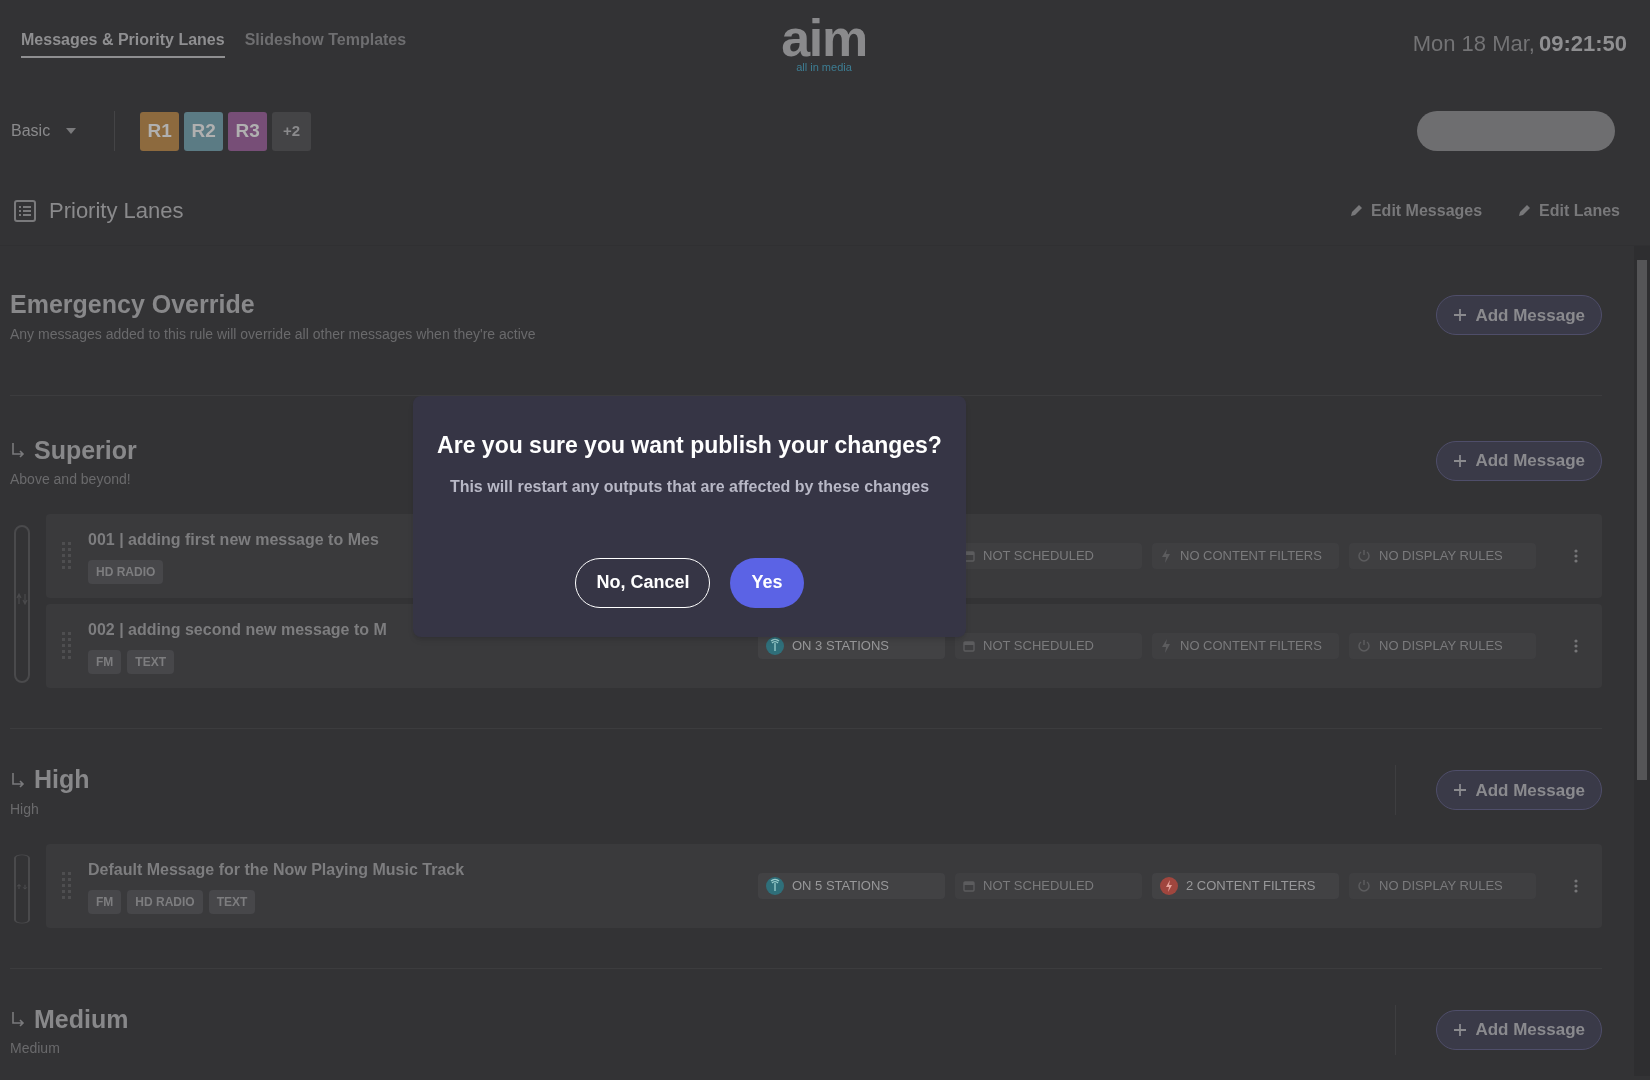  Describe the element at coordinates (116, 211) in the screenshot. I see `section-title: Priority Lanes` at that location.